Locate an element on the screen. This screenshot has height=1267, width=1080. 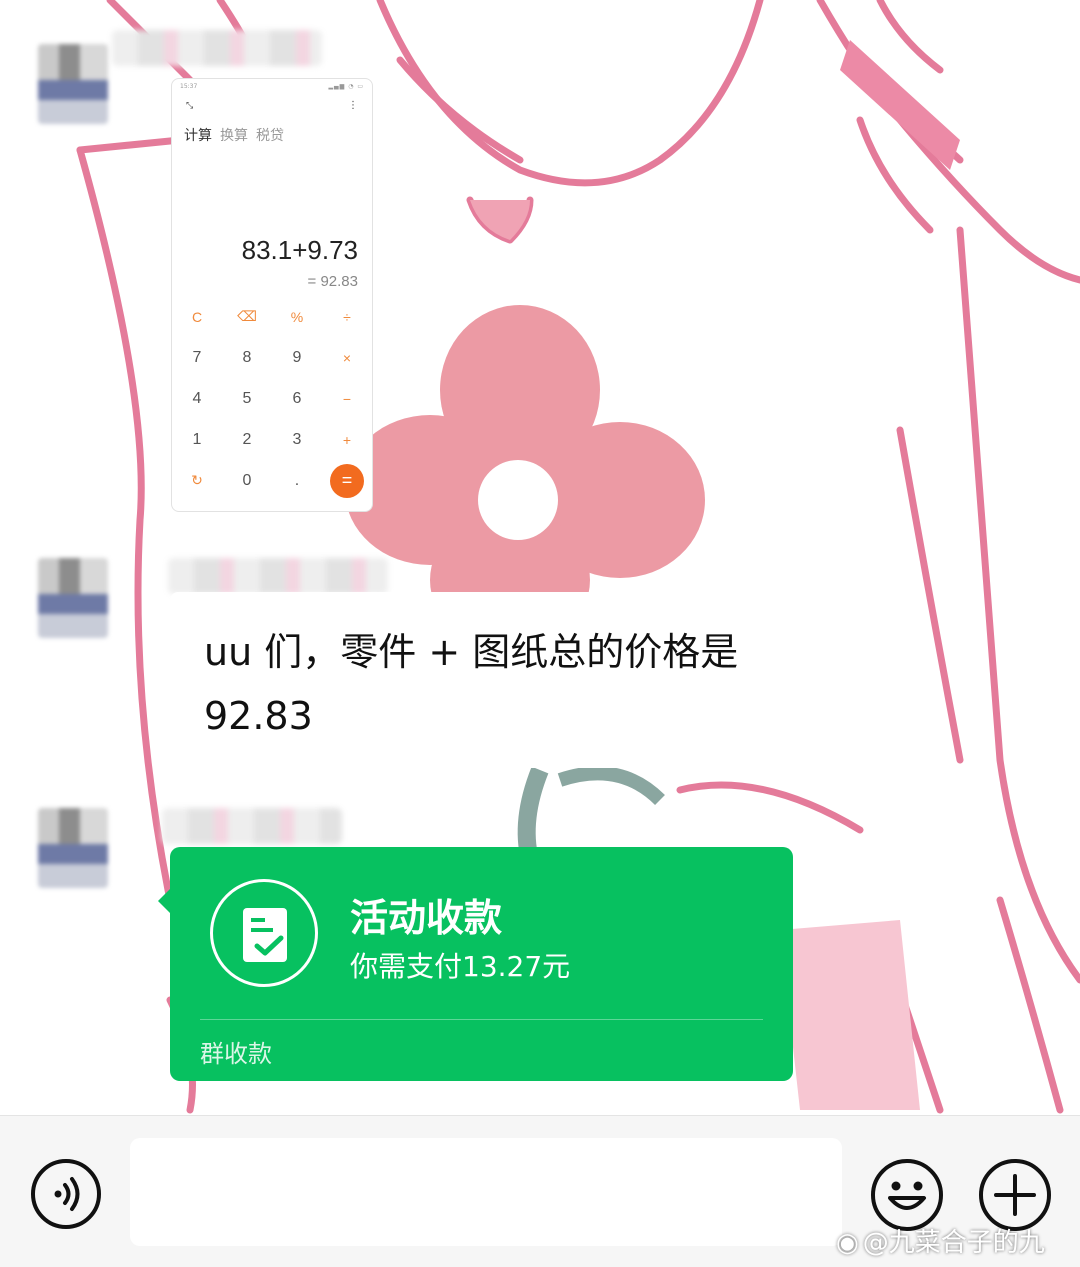
status-bar: 15:37 ▂▄▆ ◔ ▭ is located at coordinates (272, 87).